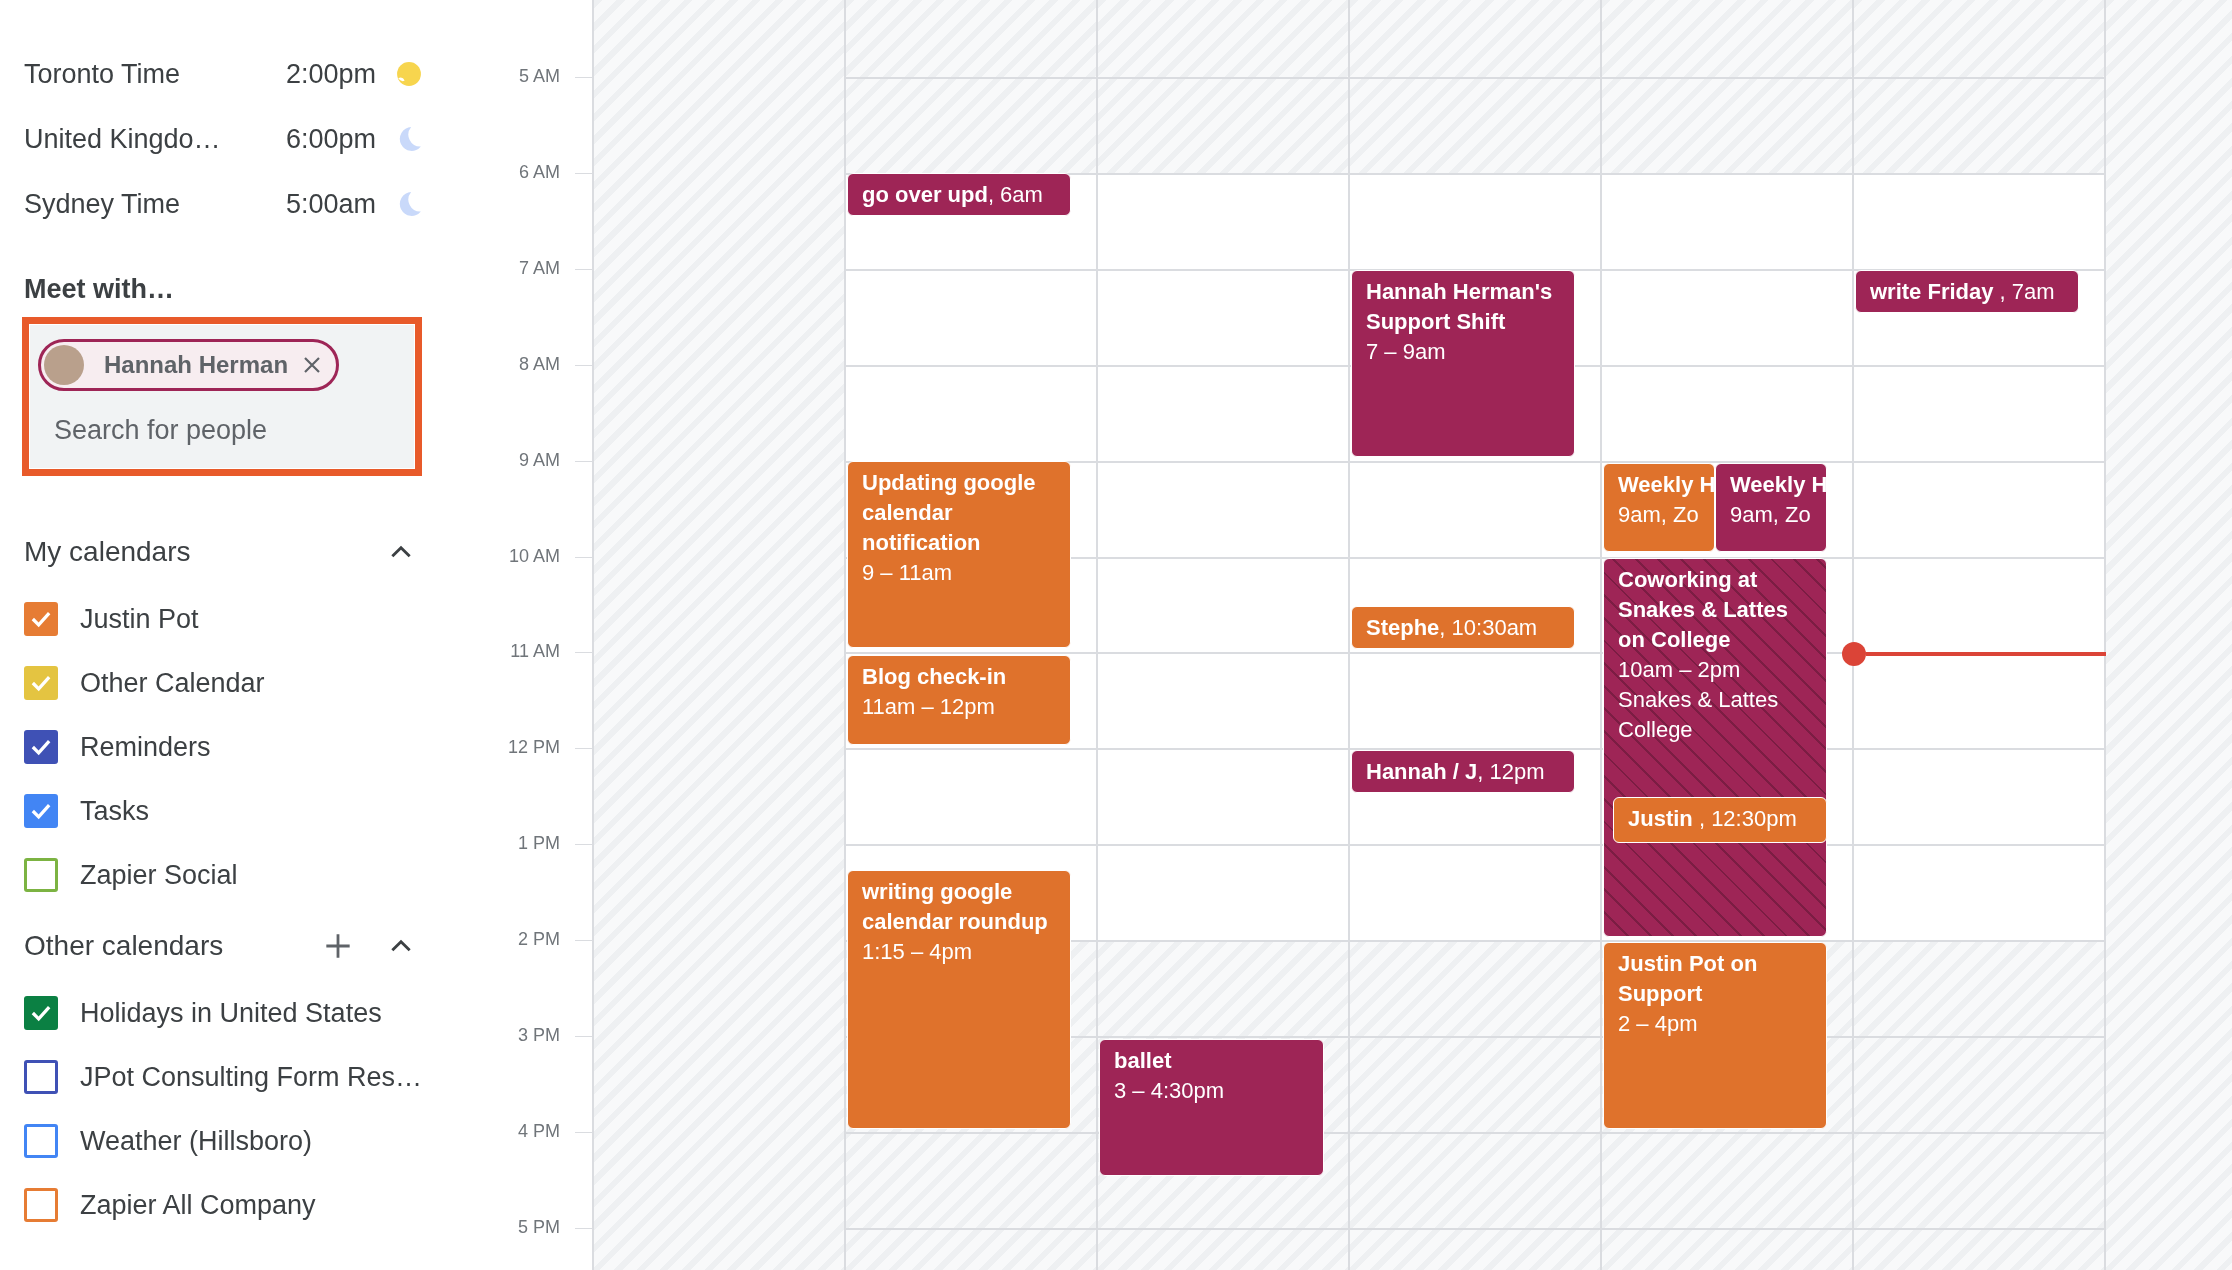 Image resolution: width=2232 pixels, height=1270 pixels. I want to click on calendar-name: Weather (Hillsboro), so click(196, 1141).